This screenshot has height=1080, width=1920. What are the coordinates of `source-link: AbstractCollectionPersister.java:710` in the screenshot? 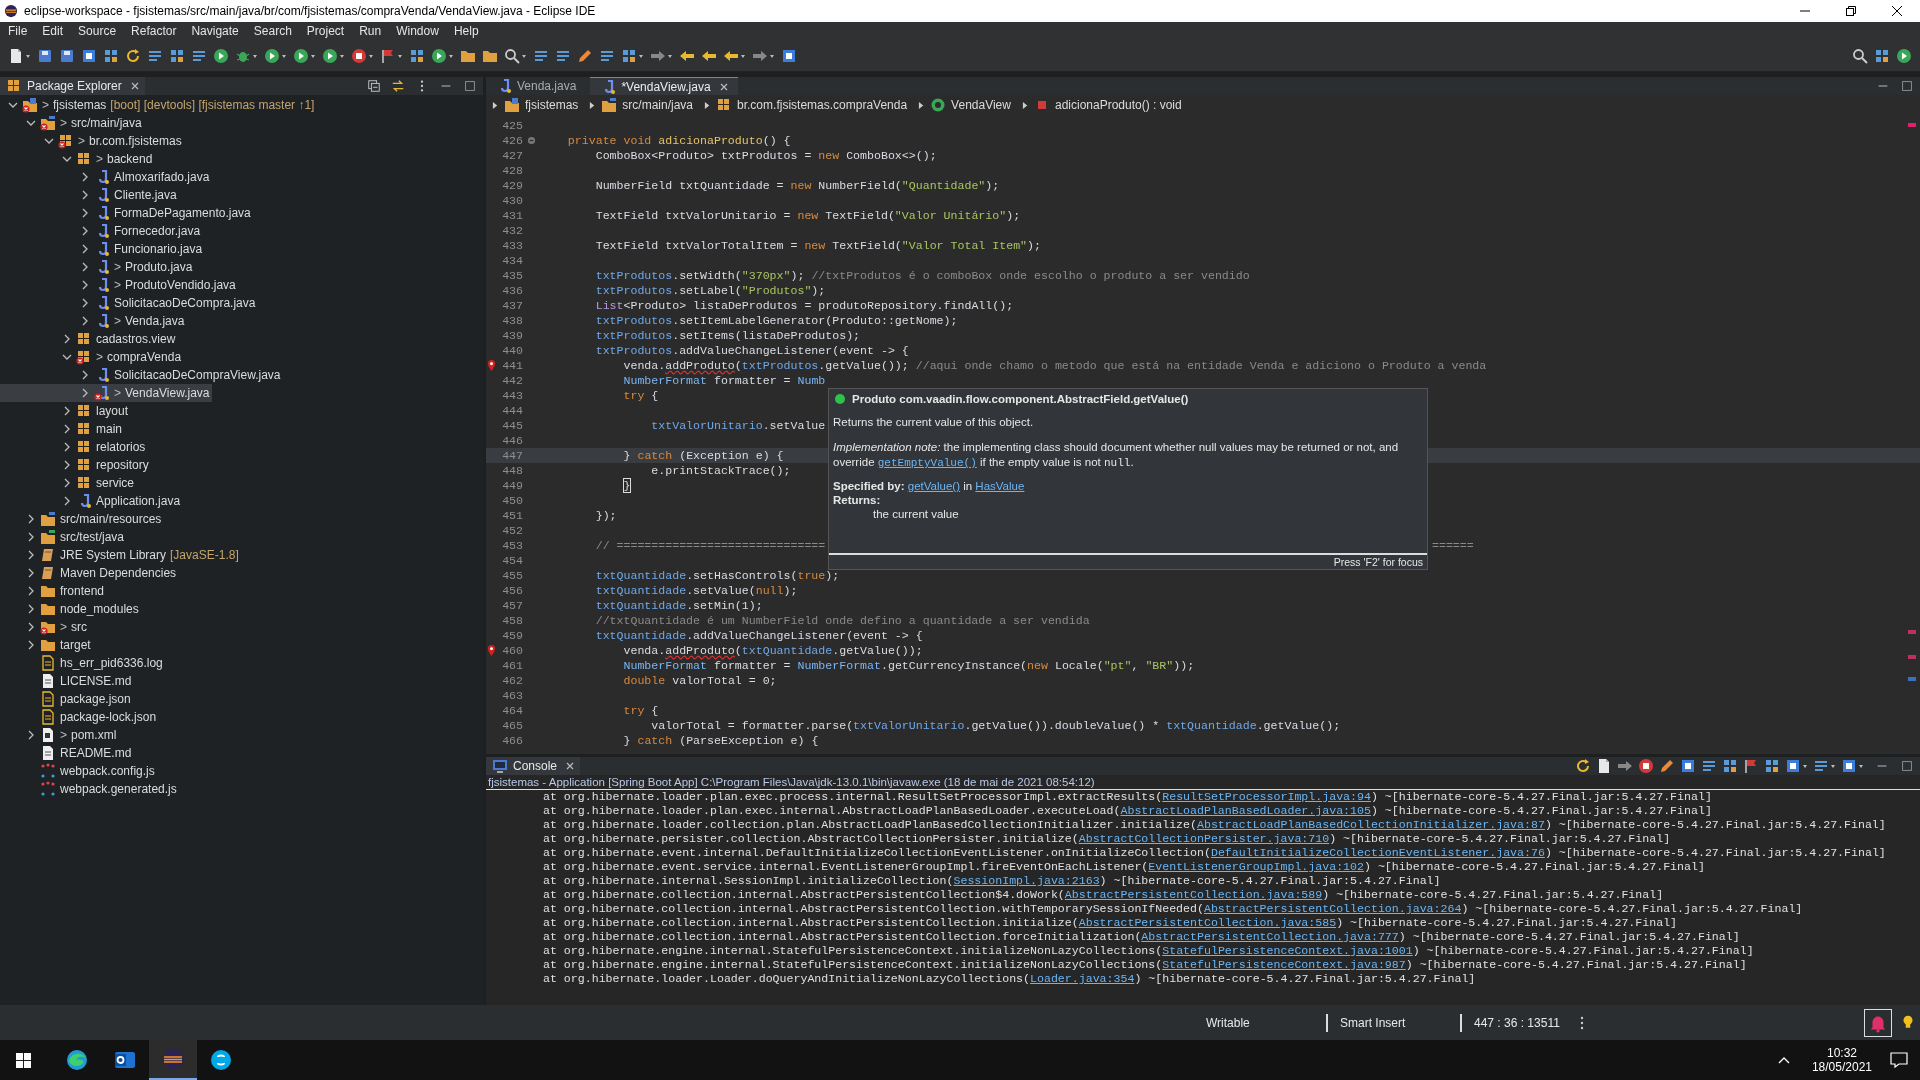 It's located at (1204, 838).